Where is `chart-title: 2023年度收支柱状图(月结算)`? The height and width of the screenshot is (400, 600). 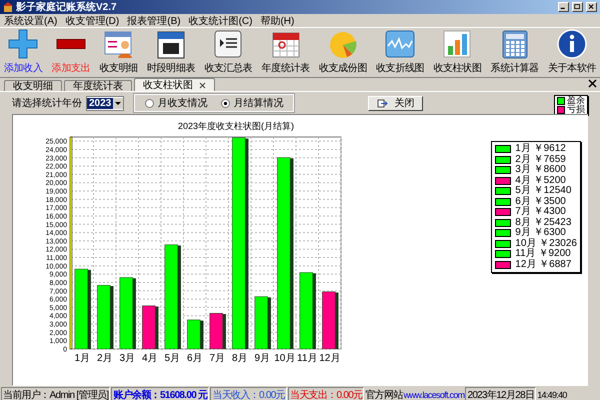
chart-title: 2023年度收支柱状图(月结算) is located at coordinates (236, 126).